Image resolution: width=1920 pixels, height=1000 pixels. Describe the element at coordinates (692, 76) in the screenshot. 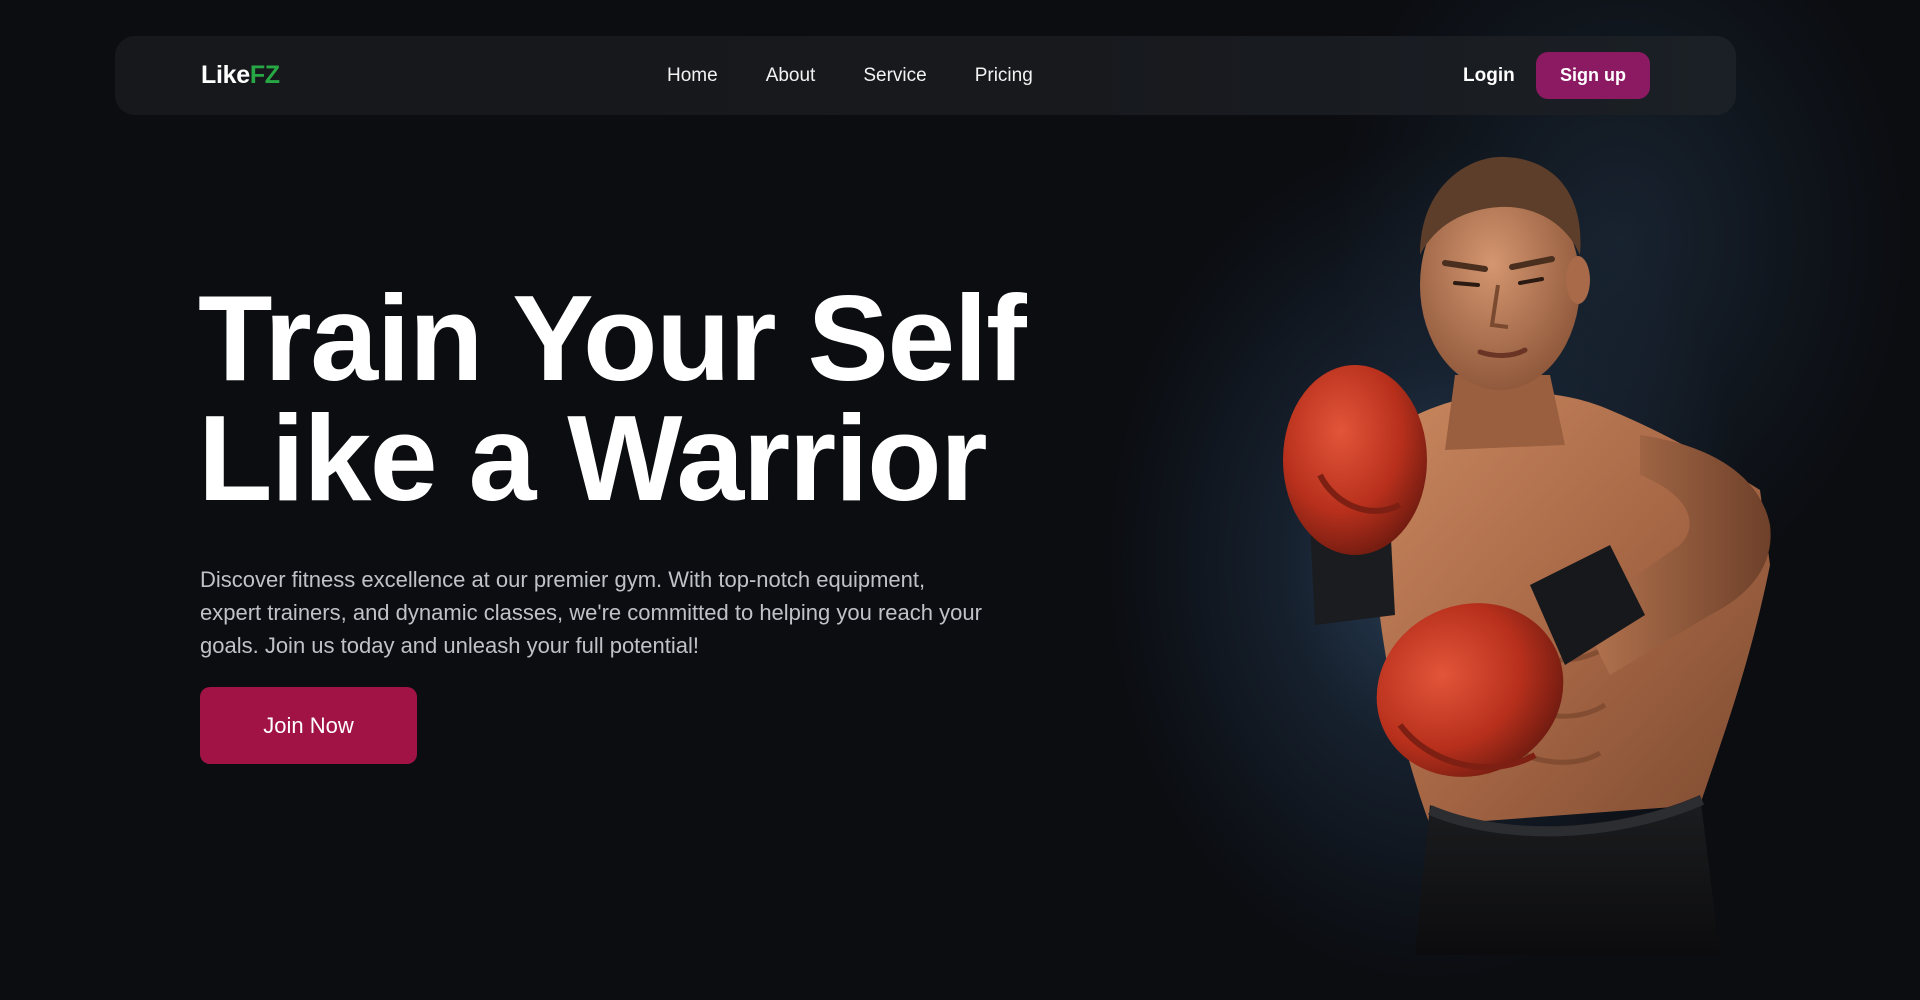

I see `nav-link-home: Home` at that location.